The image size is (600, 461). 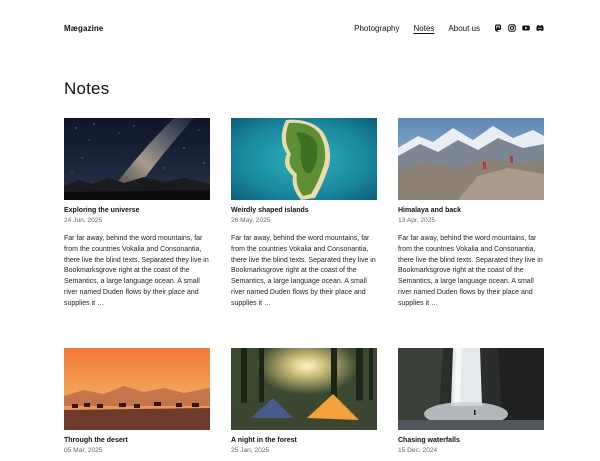 What do you see at coordinates (250, 450) in the screenshot?
I see `post-date: 25 Jan, 2025` at bounding box center [250, 450].